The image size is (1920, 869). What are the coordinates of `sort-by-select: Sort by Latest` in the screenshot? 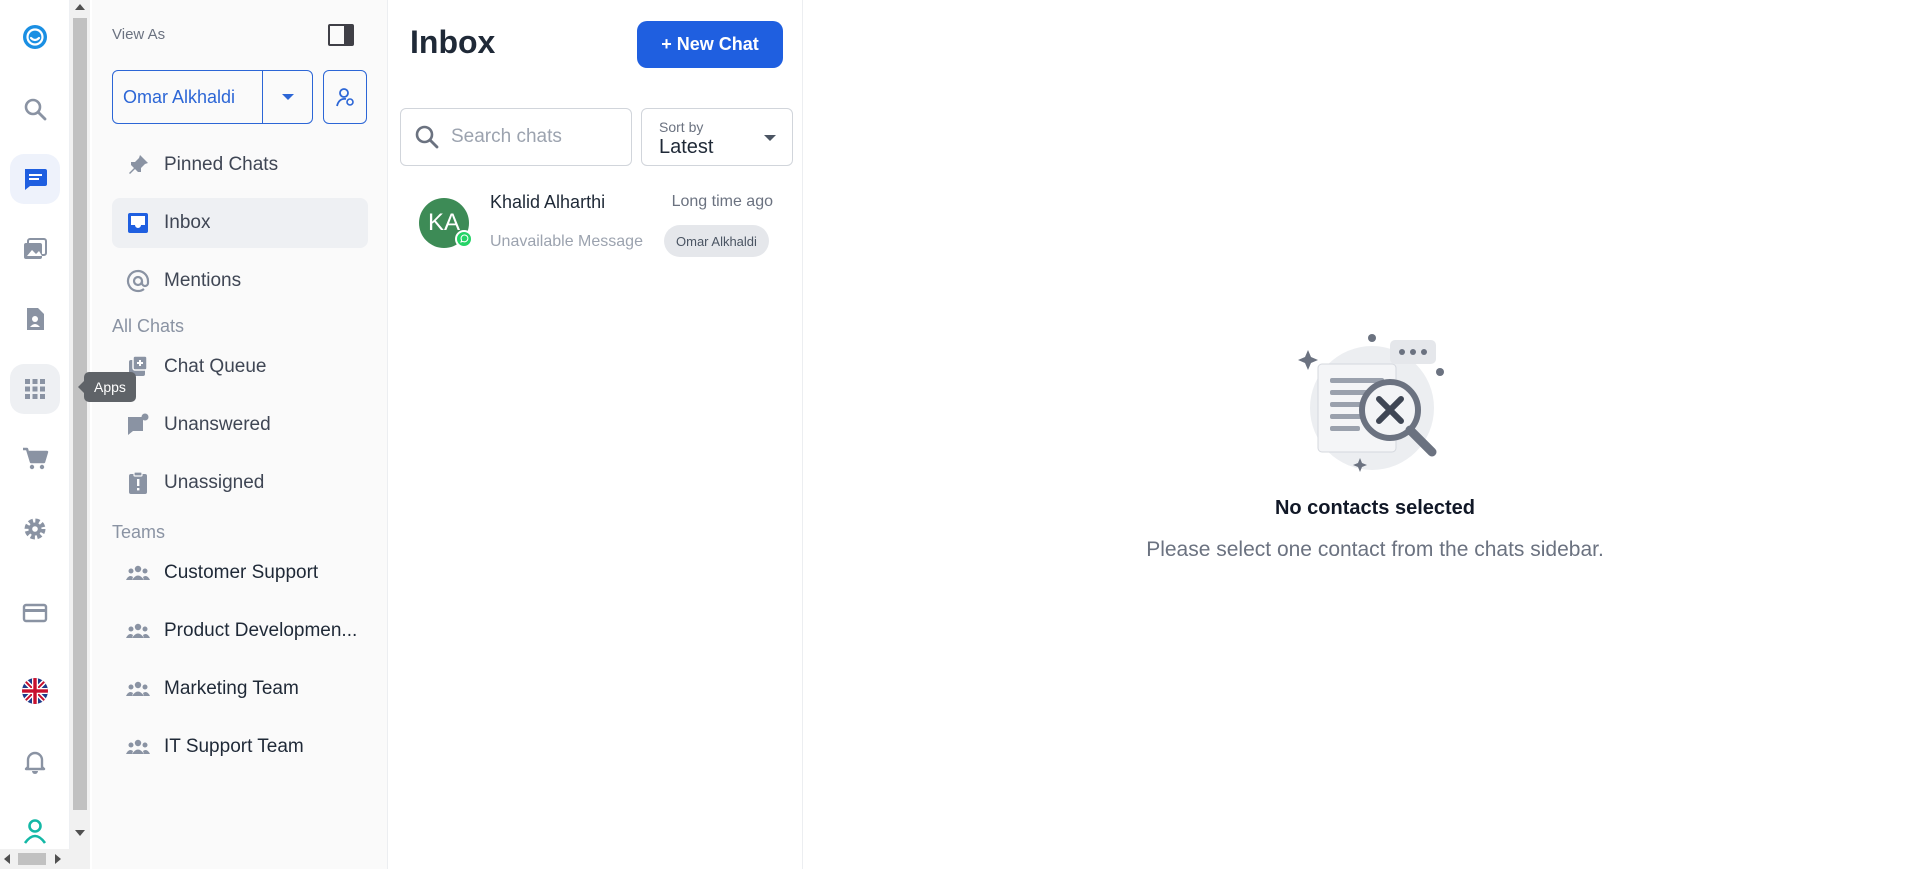 It's located at (717, 137).